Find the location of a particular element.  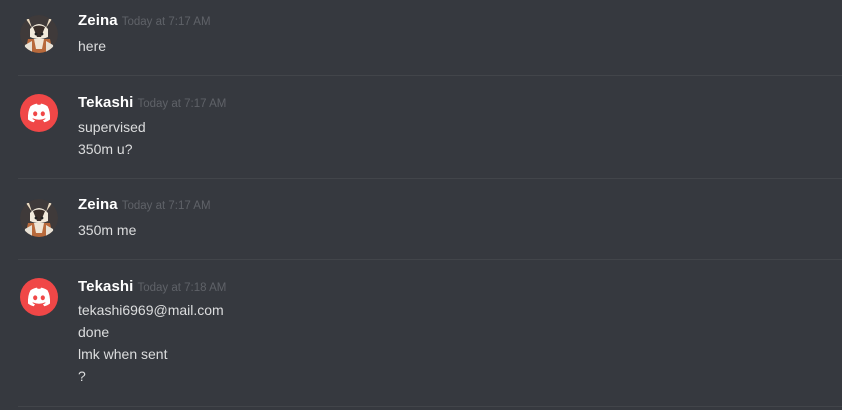

message-timestamp: Today at 7:18 AM is located at coordinates (182, 288).